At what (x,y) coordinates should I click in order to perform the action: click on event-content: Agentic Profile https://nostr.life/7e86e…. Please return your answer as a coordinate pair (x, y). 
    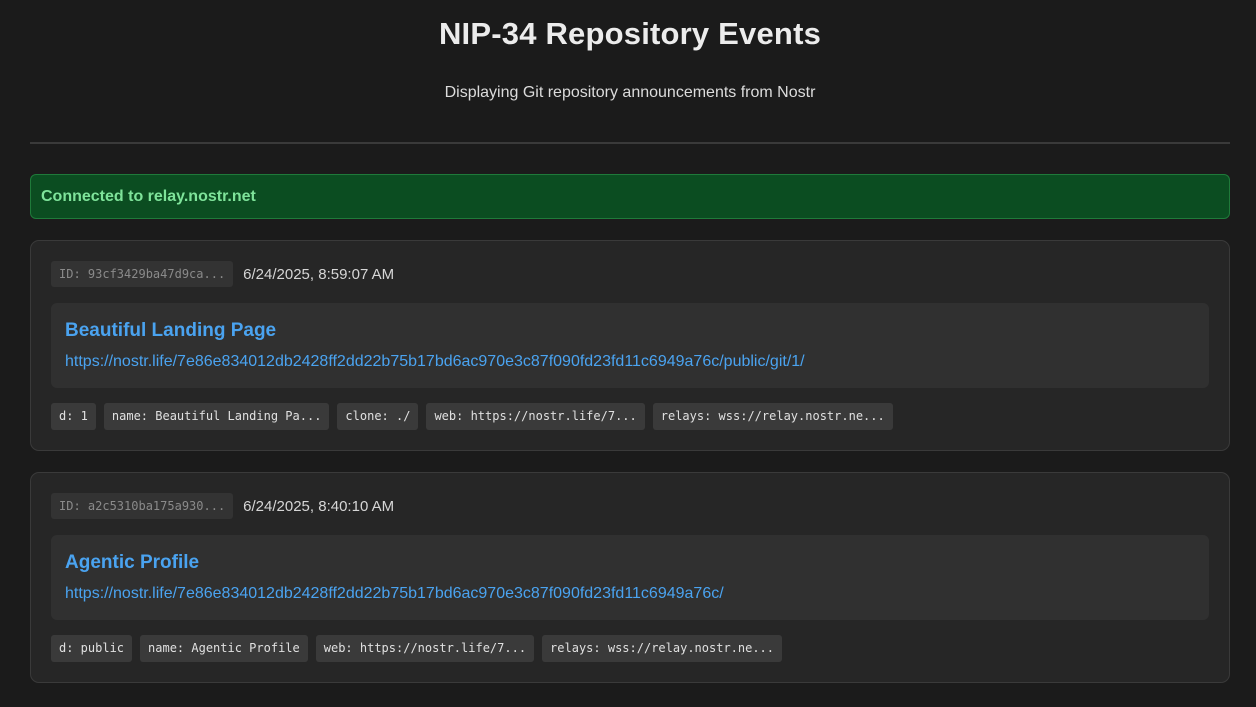
    Looking at the image, I should click on (630, 577).